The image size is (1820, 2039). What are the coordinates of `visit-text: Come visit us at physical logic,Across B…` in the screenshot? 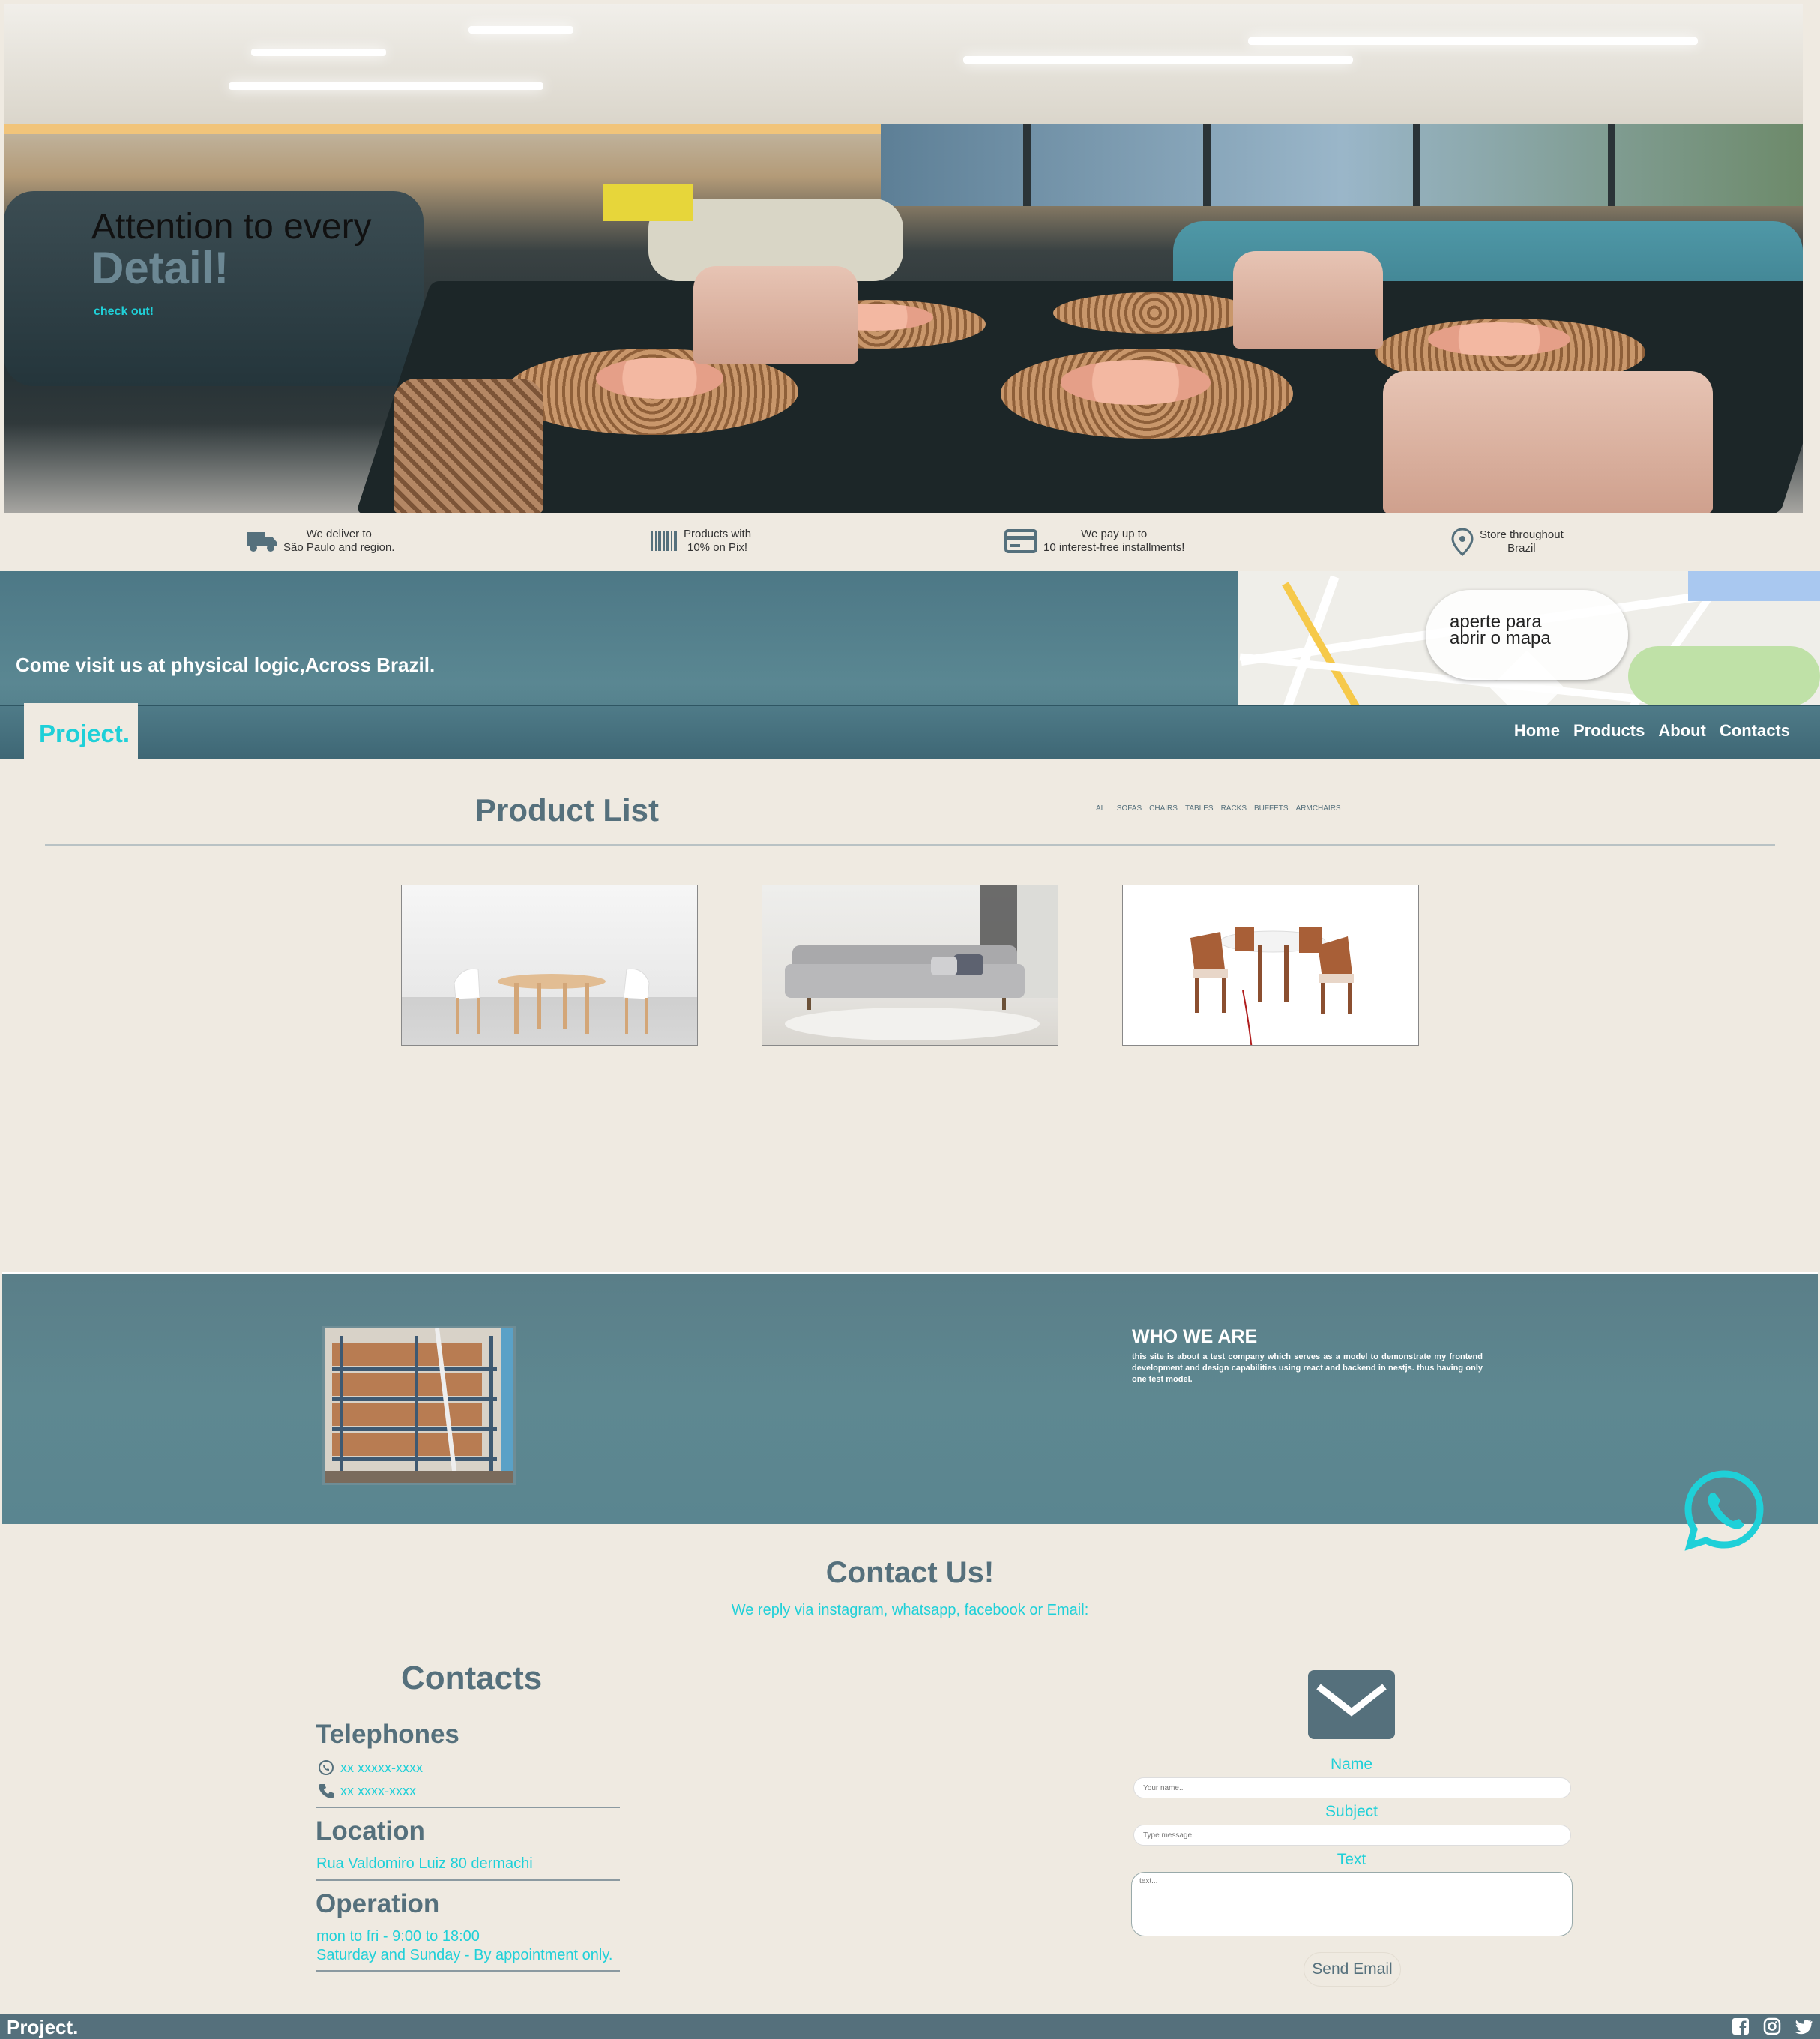 It's located at (226, 665).